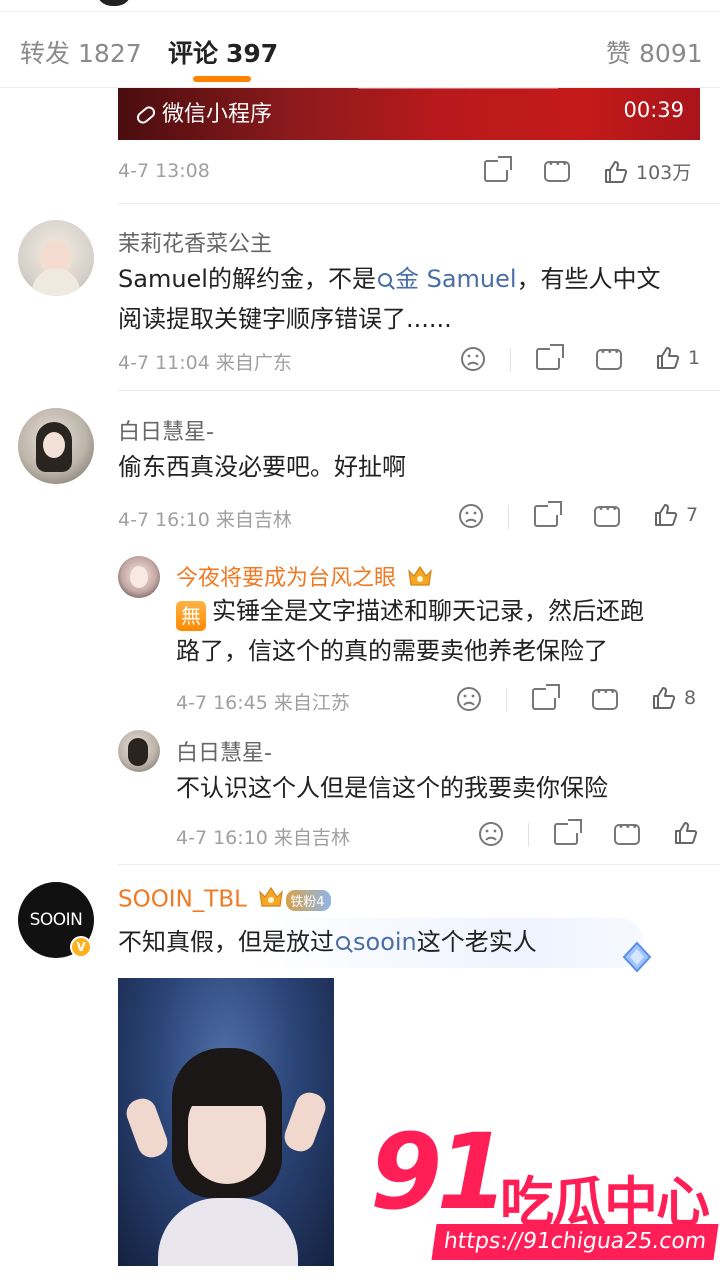 Image resolution: width=720 pixels, height=1280 pixels. I want to click on verified-badge-icon: V, so click(81, 947).